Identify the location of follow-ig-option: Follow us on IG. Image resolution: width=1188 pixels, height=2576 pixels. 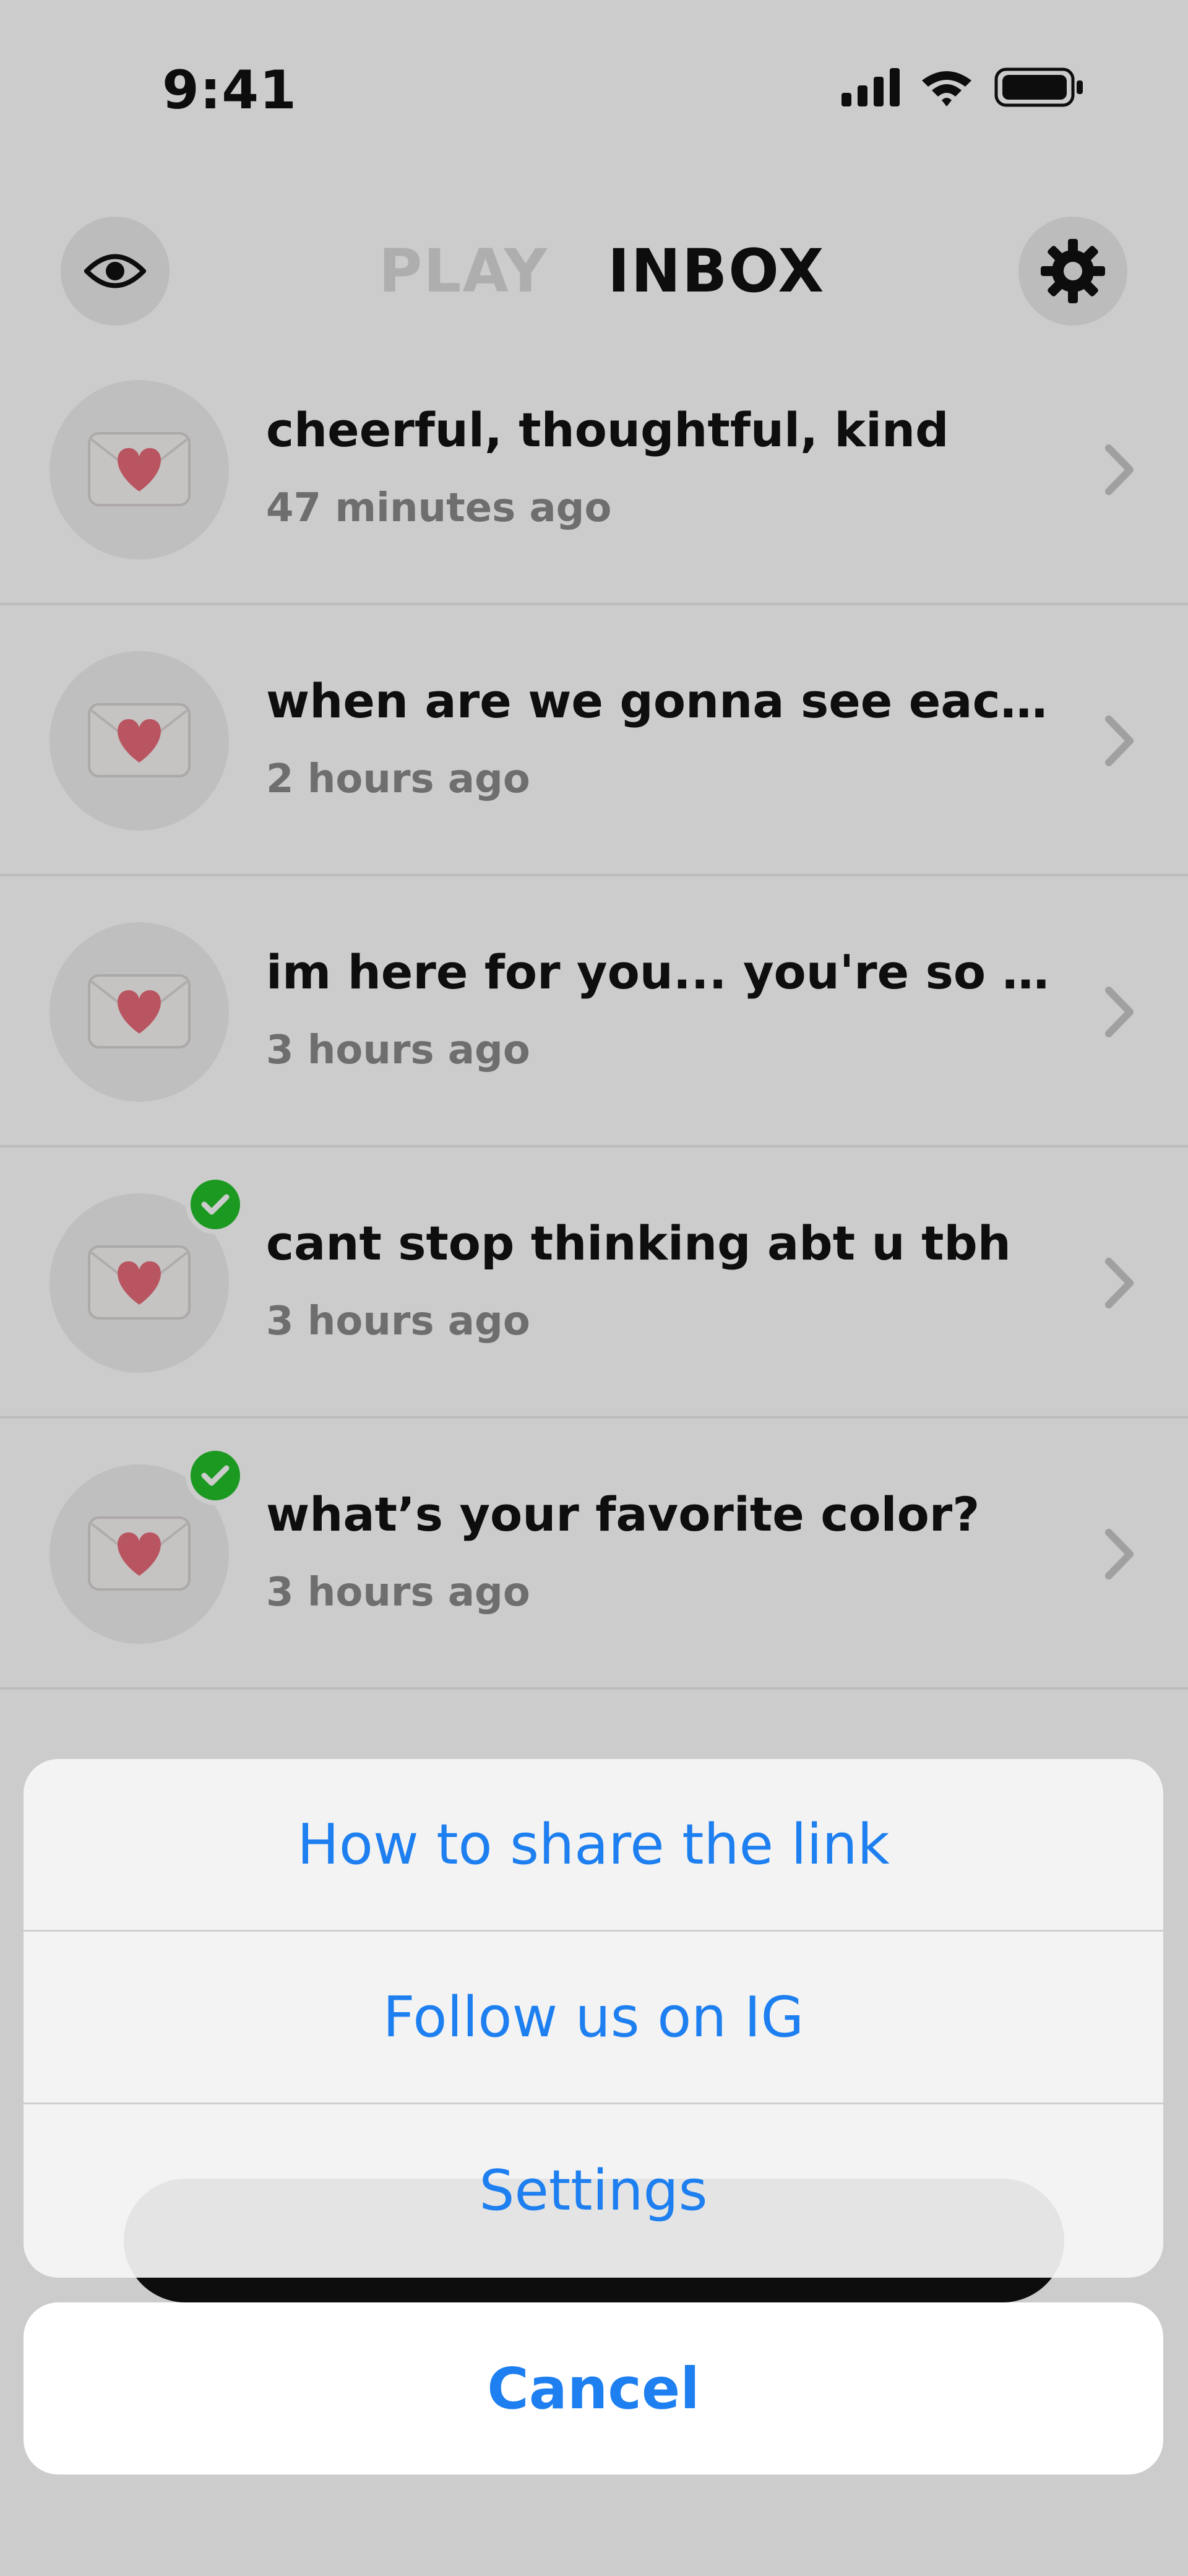
(593, 2018).